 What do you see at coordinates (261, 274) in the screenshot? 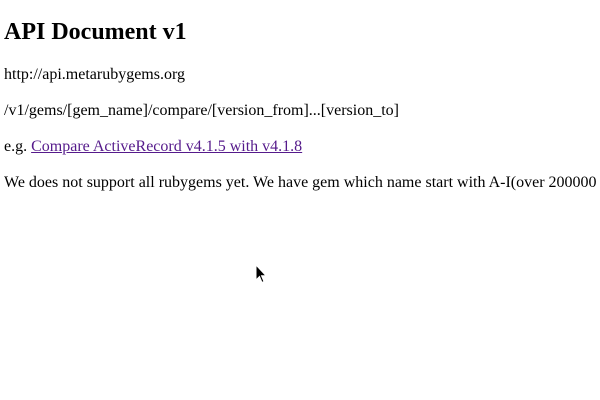
I see `mouse-pointer-icon` at bounding box center [261, 274].